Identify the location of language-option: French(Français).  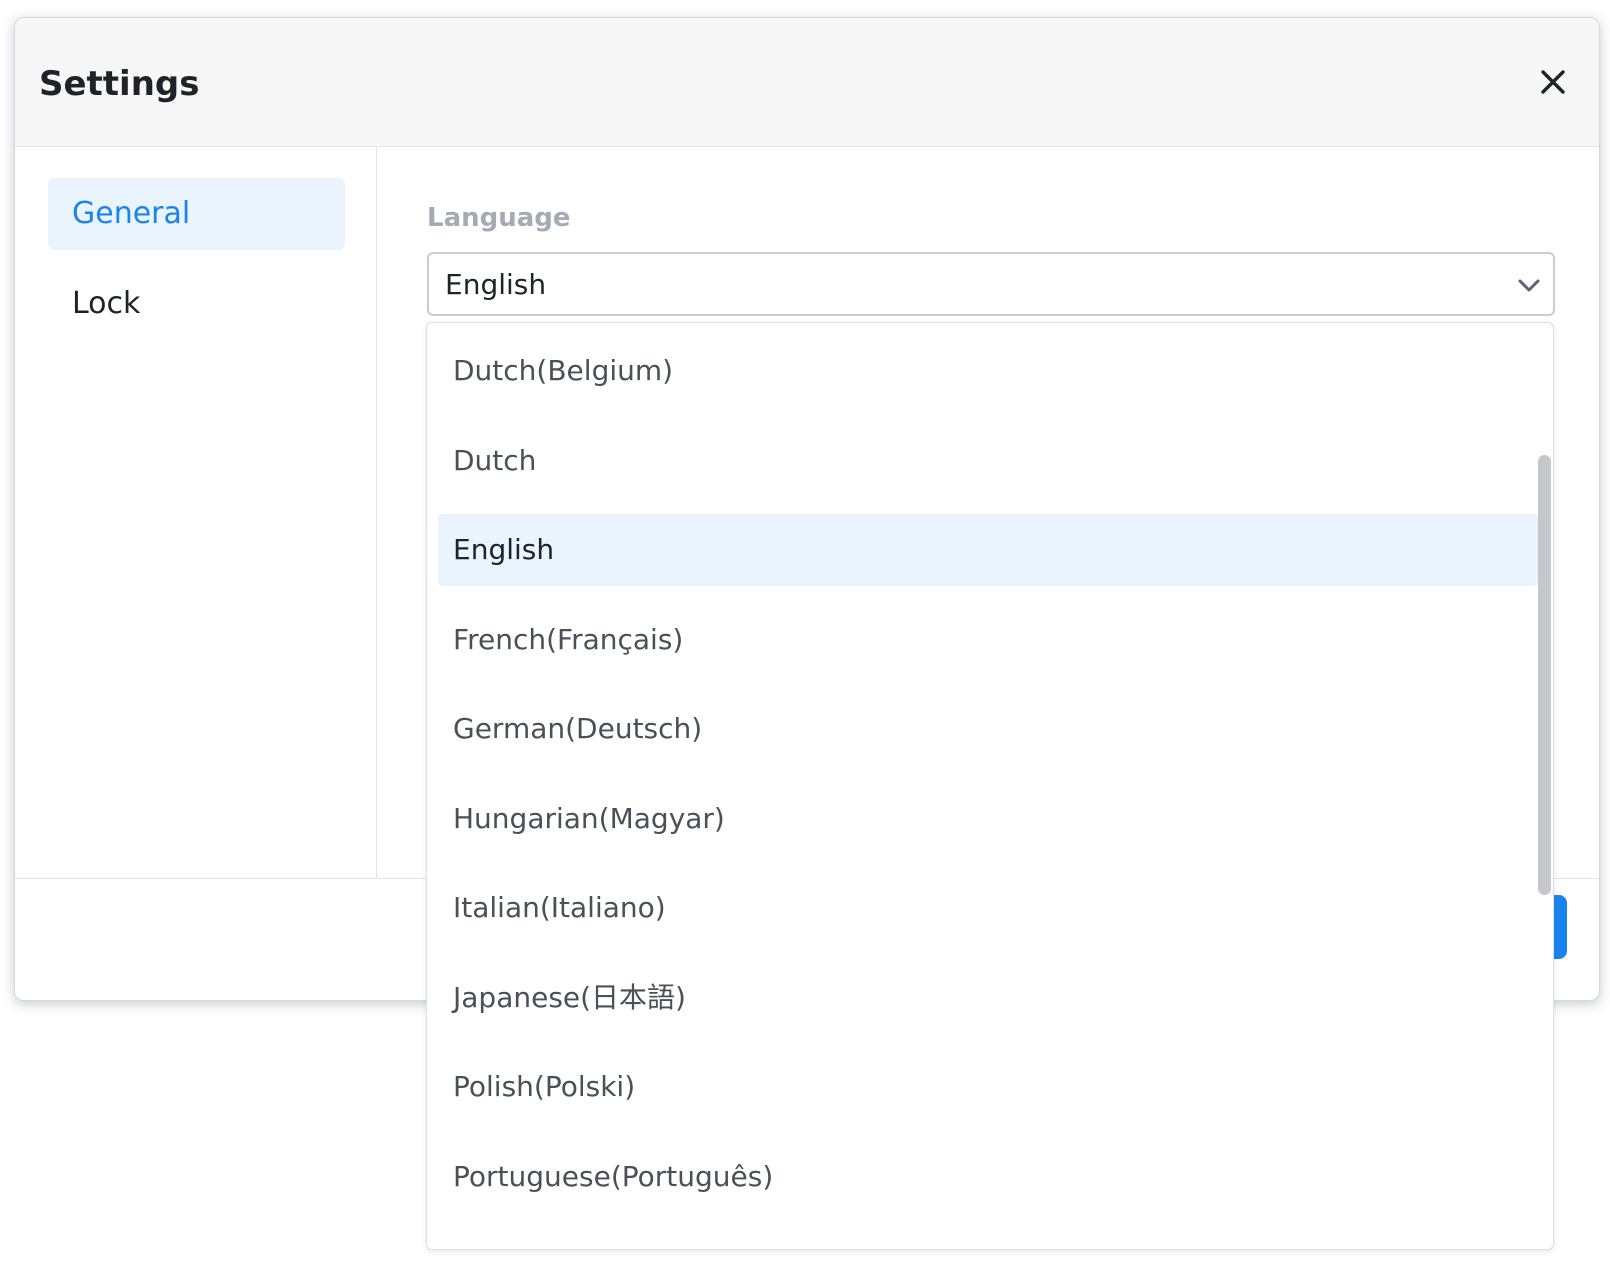
(988, 640).